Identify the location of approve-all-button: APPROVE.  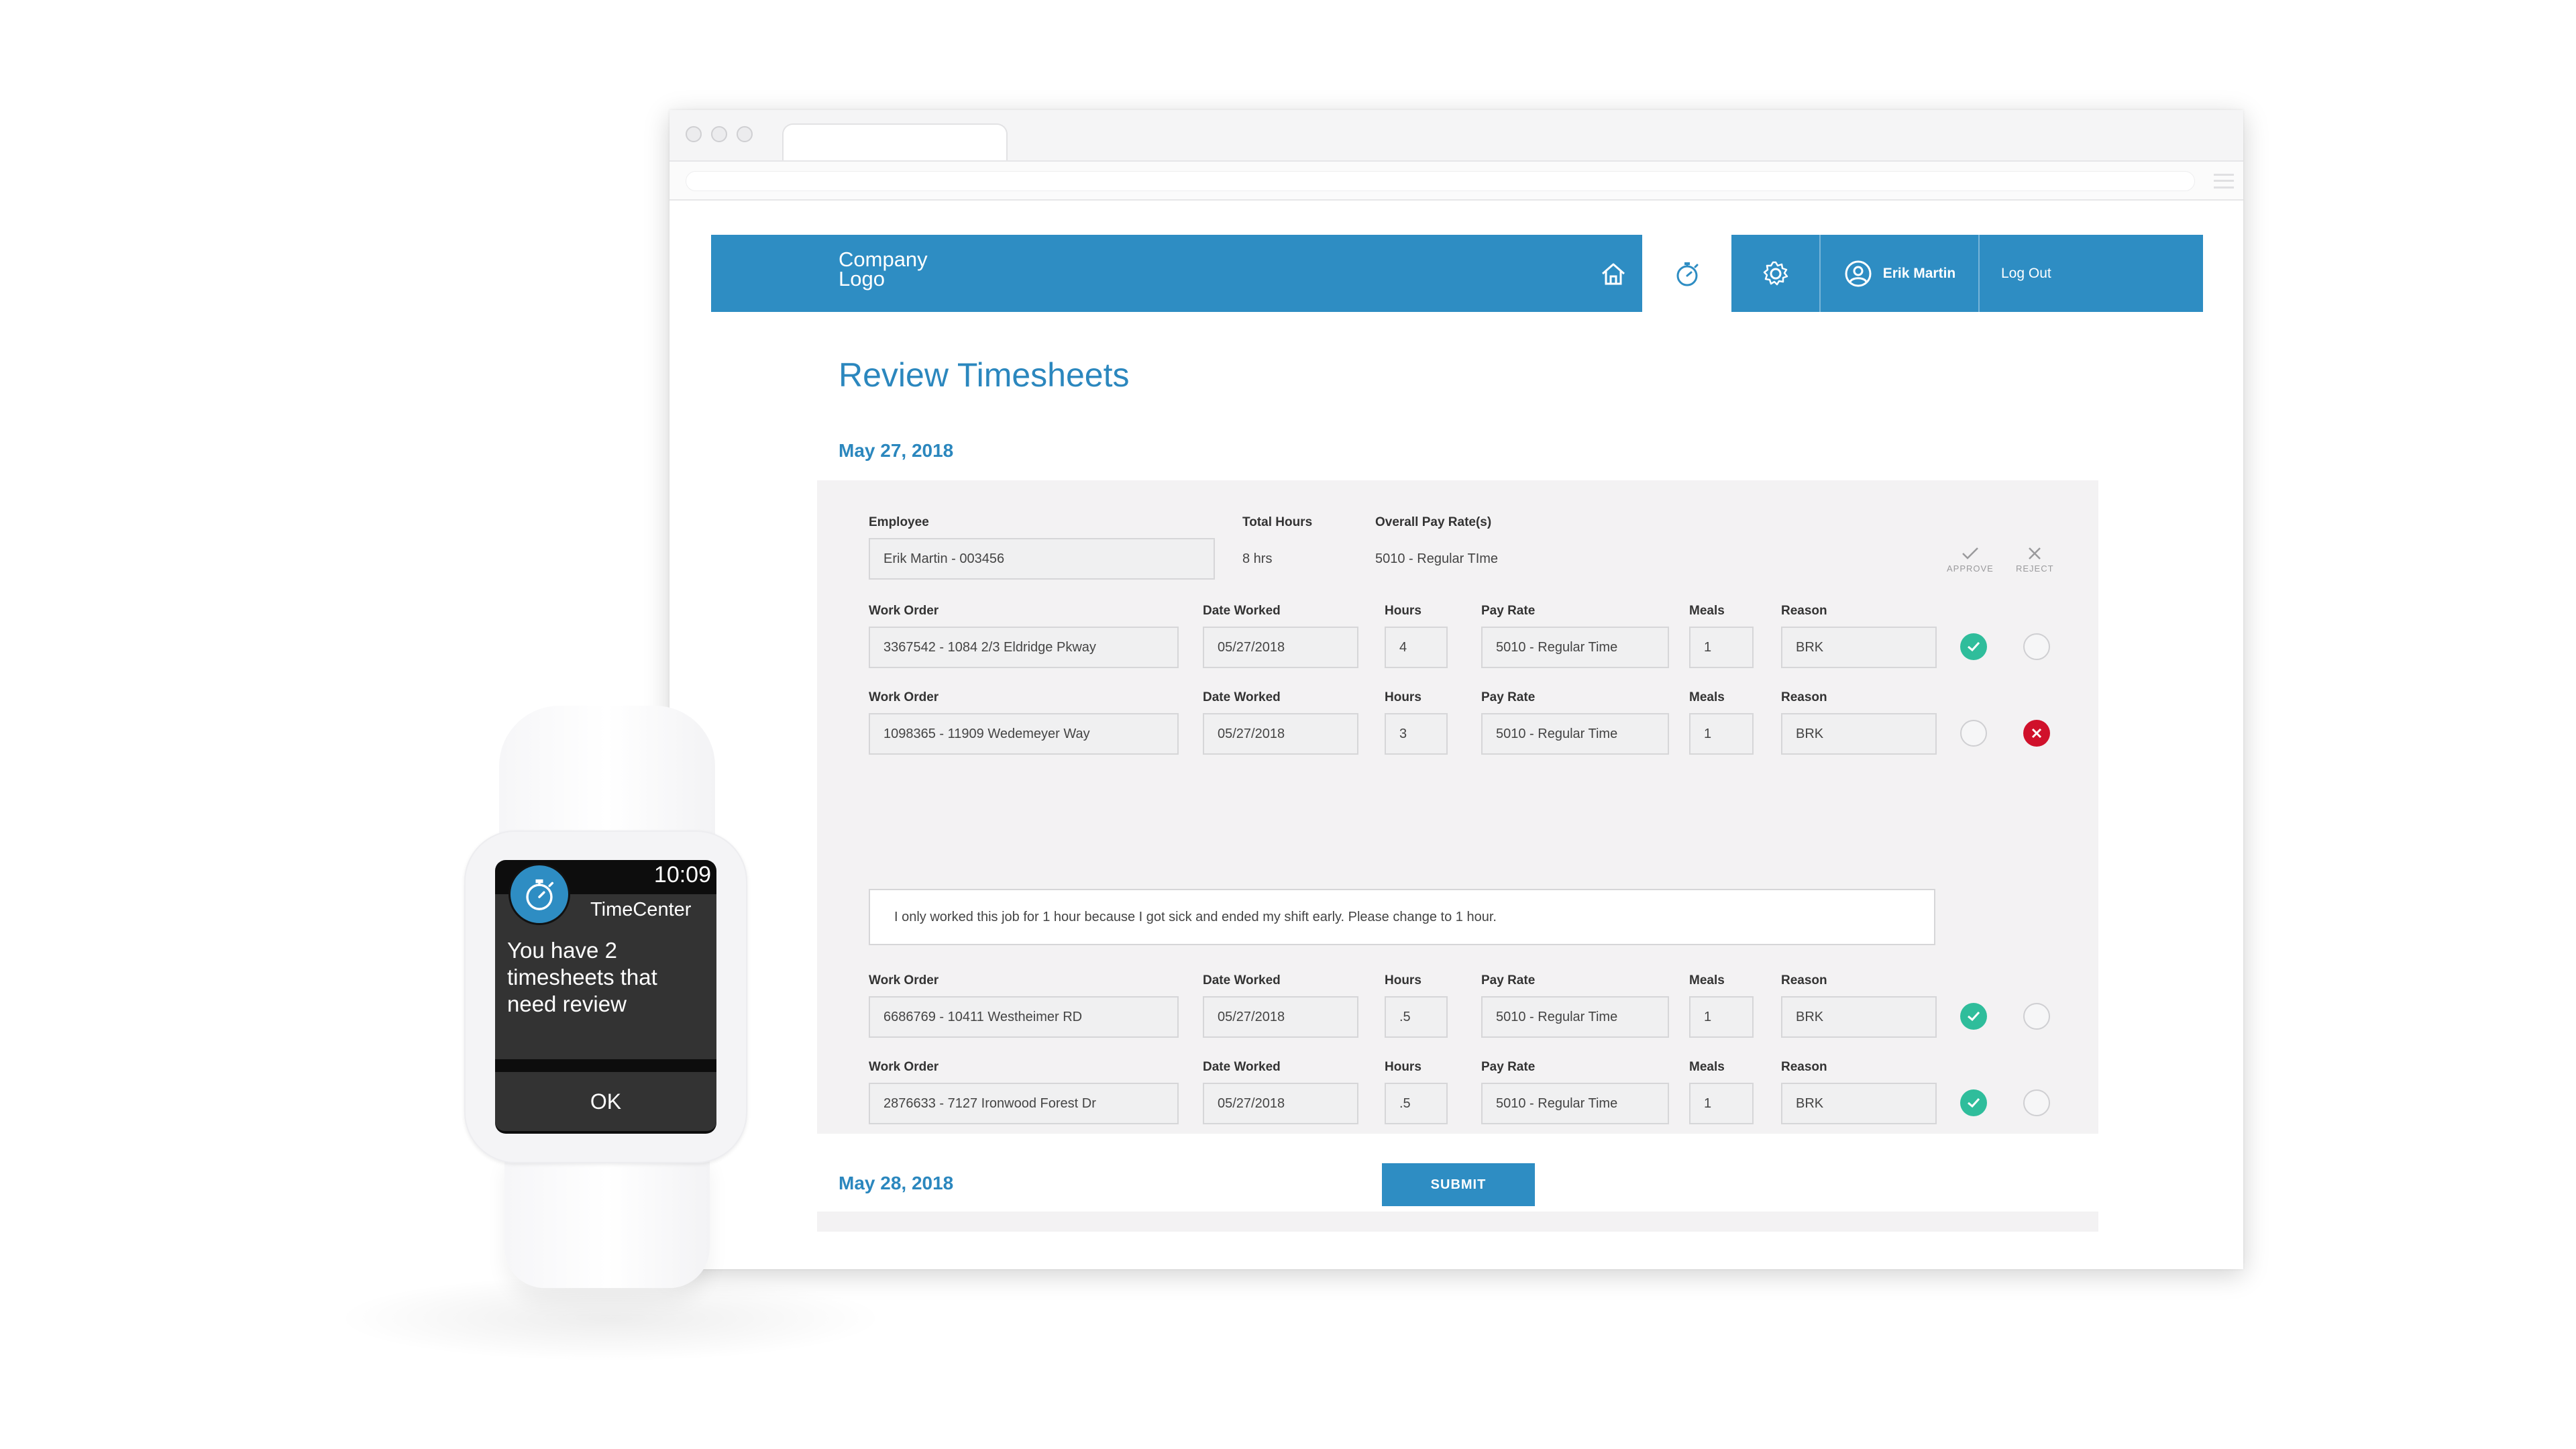
(1970, 560).